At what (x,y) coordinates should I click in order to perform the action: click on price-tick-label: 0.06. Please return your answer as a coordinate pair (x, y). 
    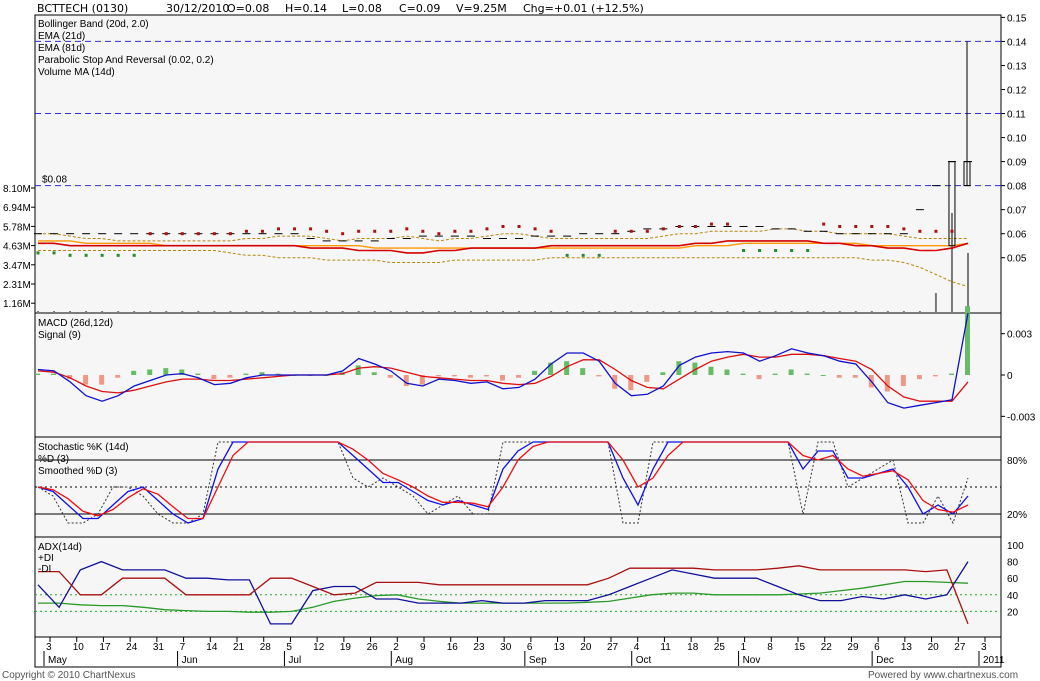
    Looking at the image, I should click on (1017, 235).